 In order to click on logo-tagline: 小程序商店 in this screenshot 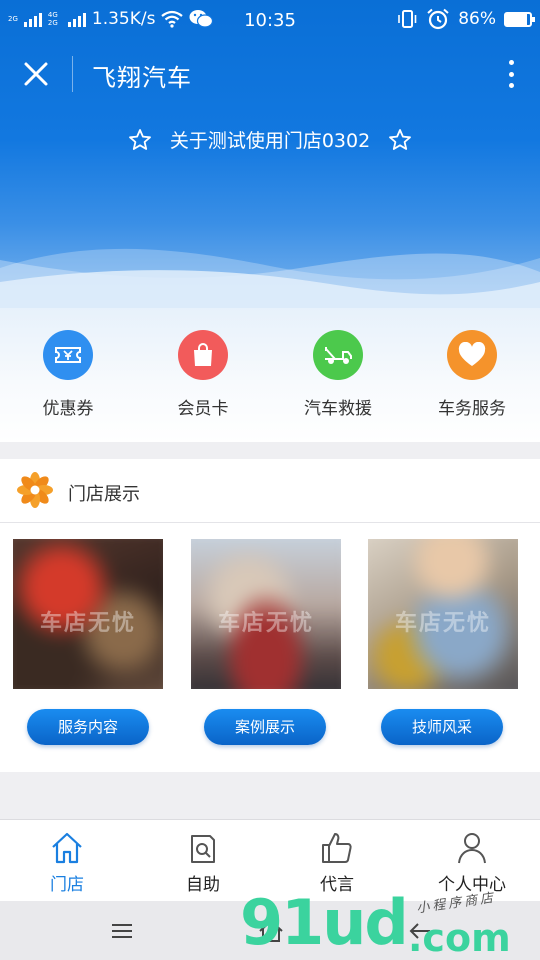, I will do `click(456, 903)`.